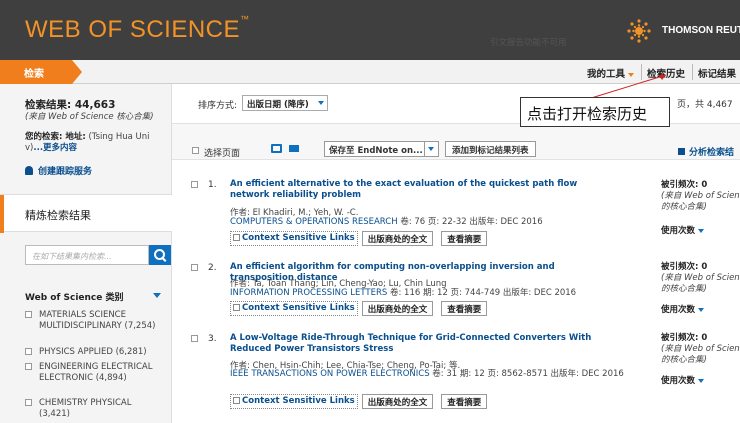 The width and height of the screenshot is (740, 423). I want to click on print-icon, so click(276, 148).